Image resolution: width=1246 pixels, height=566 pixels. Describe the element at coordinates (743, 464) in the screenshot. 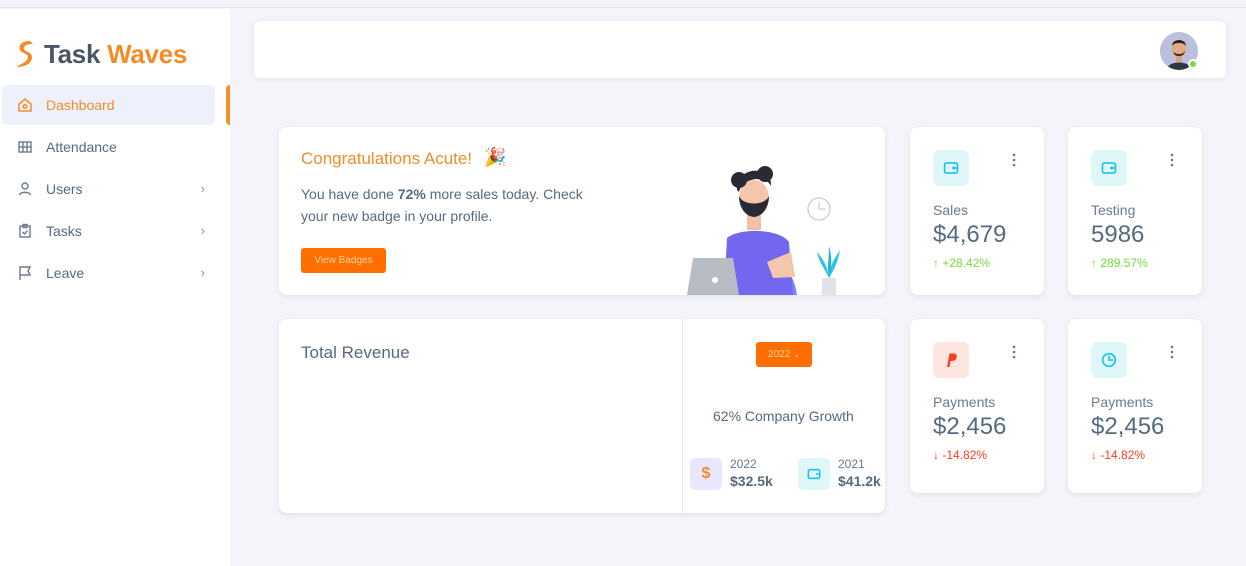

I see `revenue-year: 2022` at that location.